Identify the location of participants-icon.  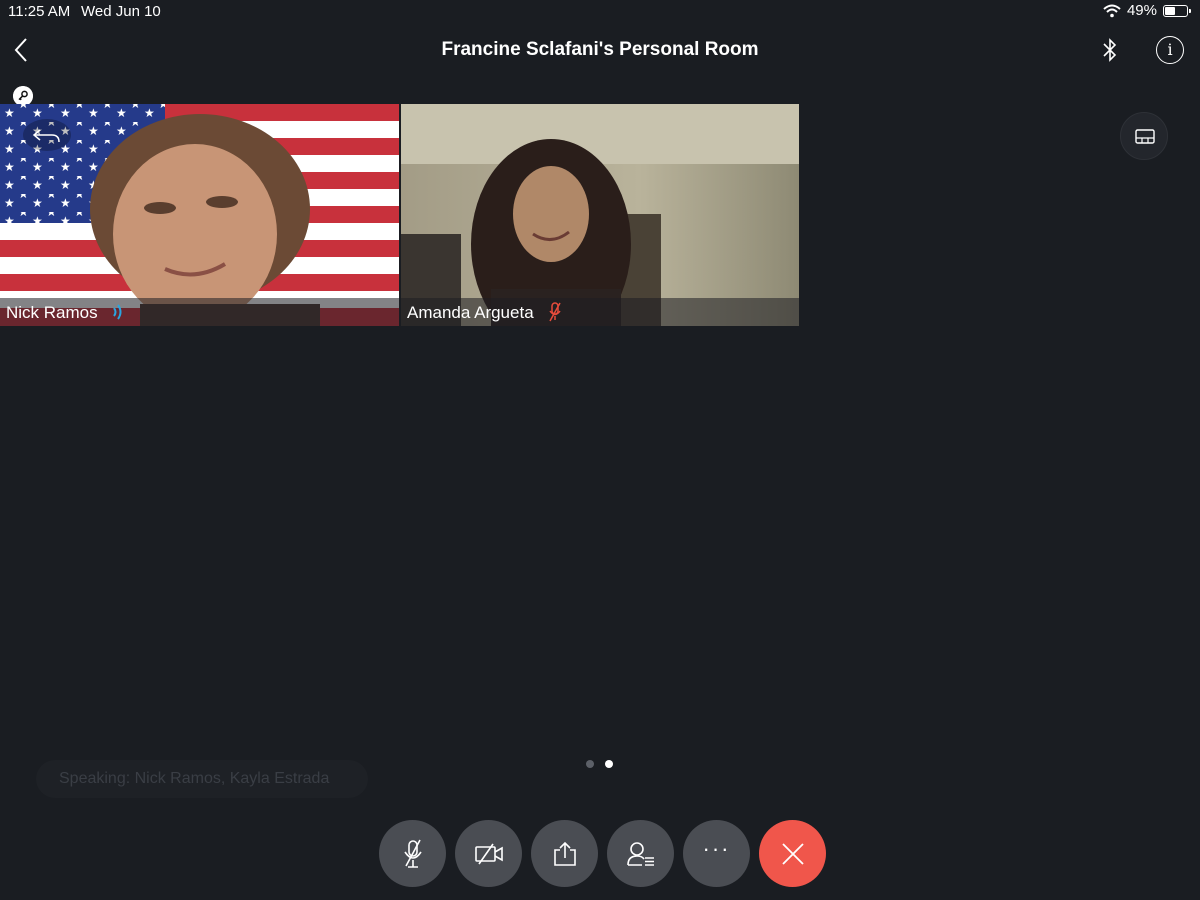
(640, 853).